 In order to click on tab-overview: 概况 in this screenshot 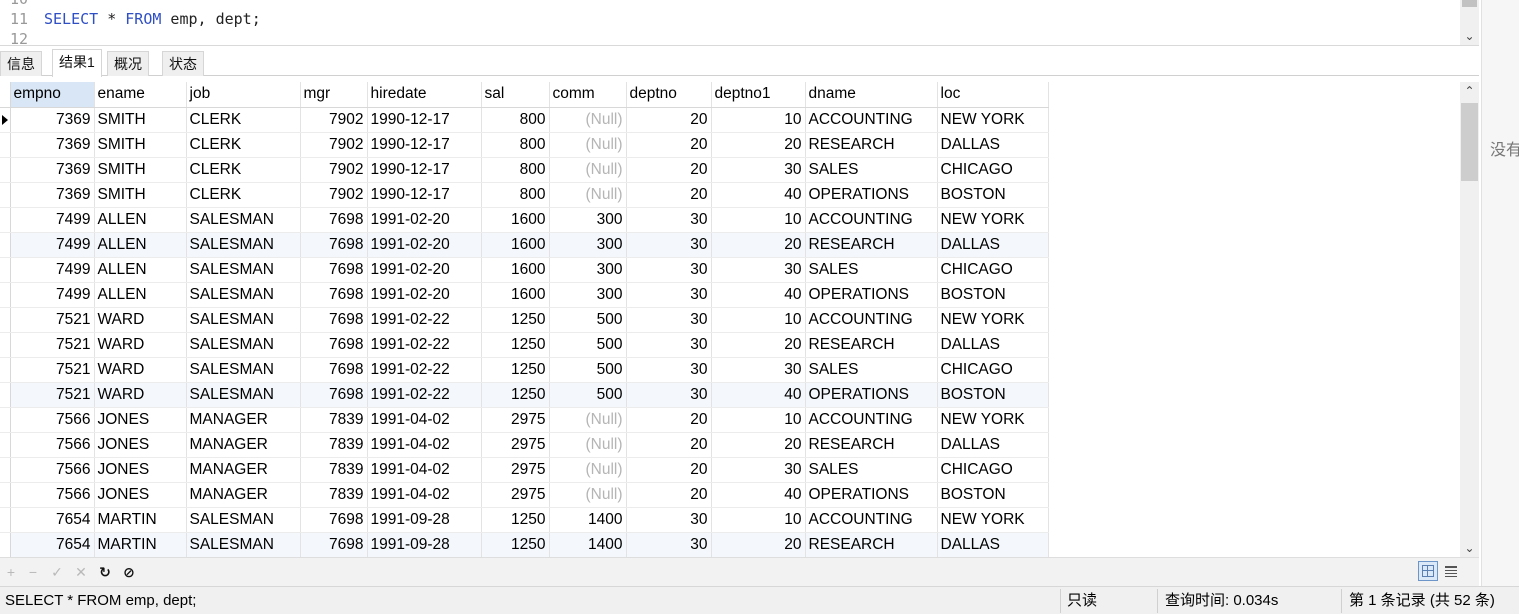, I will do `click(128, 63)`.